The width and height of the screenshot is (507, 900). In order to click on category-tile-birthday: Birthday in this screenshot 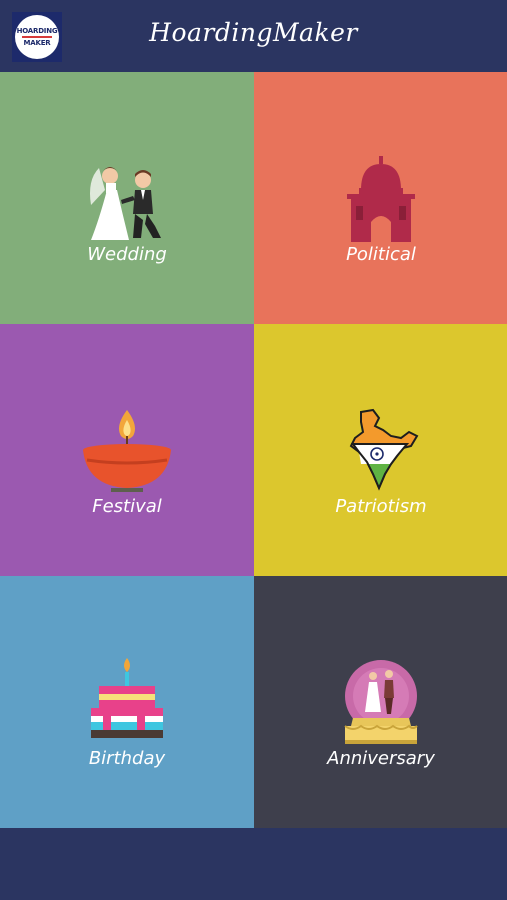, I will do `click(127, 702)`.